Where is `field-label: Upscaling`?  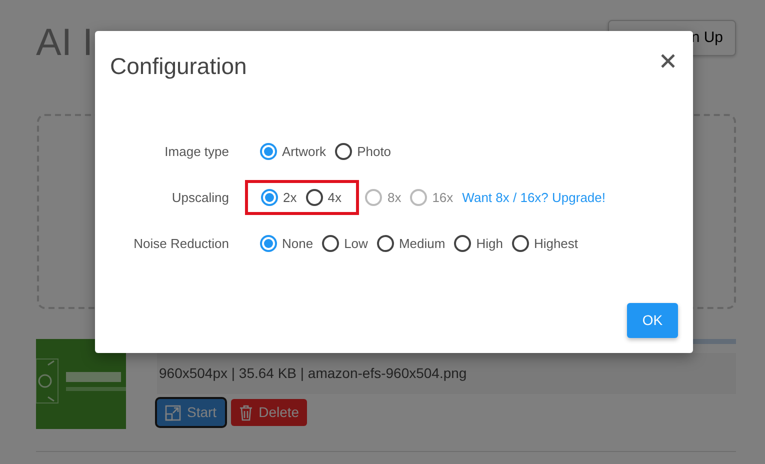 field-label: Upscaling is located at coordinates (199, 197).